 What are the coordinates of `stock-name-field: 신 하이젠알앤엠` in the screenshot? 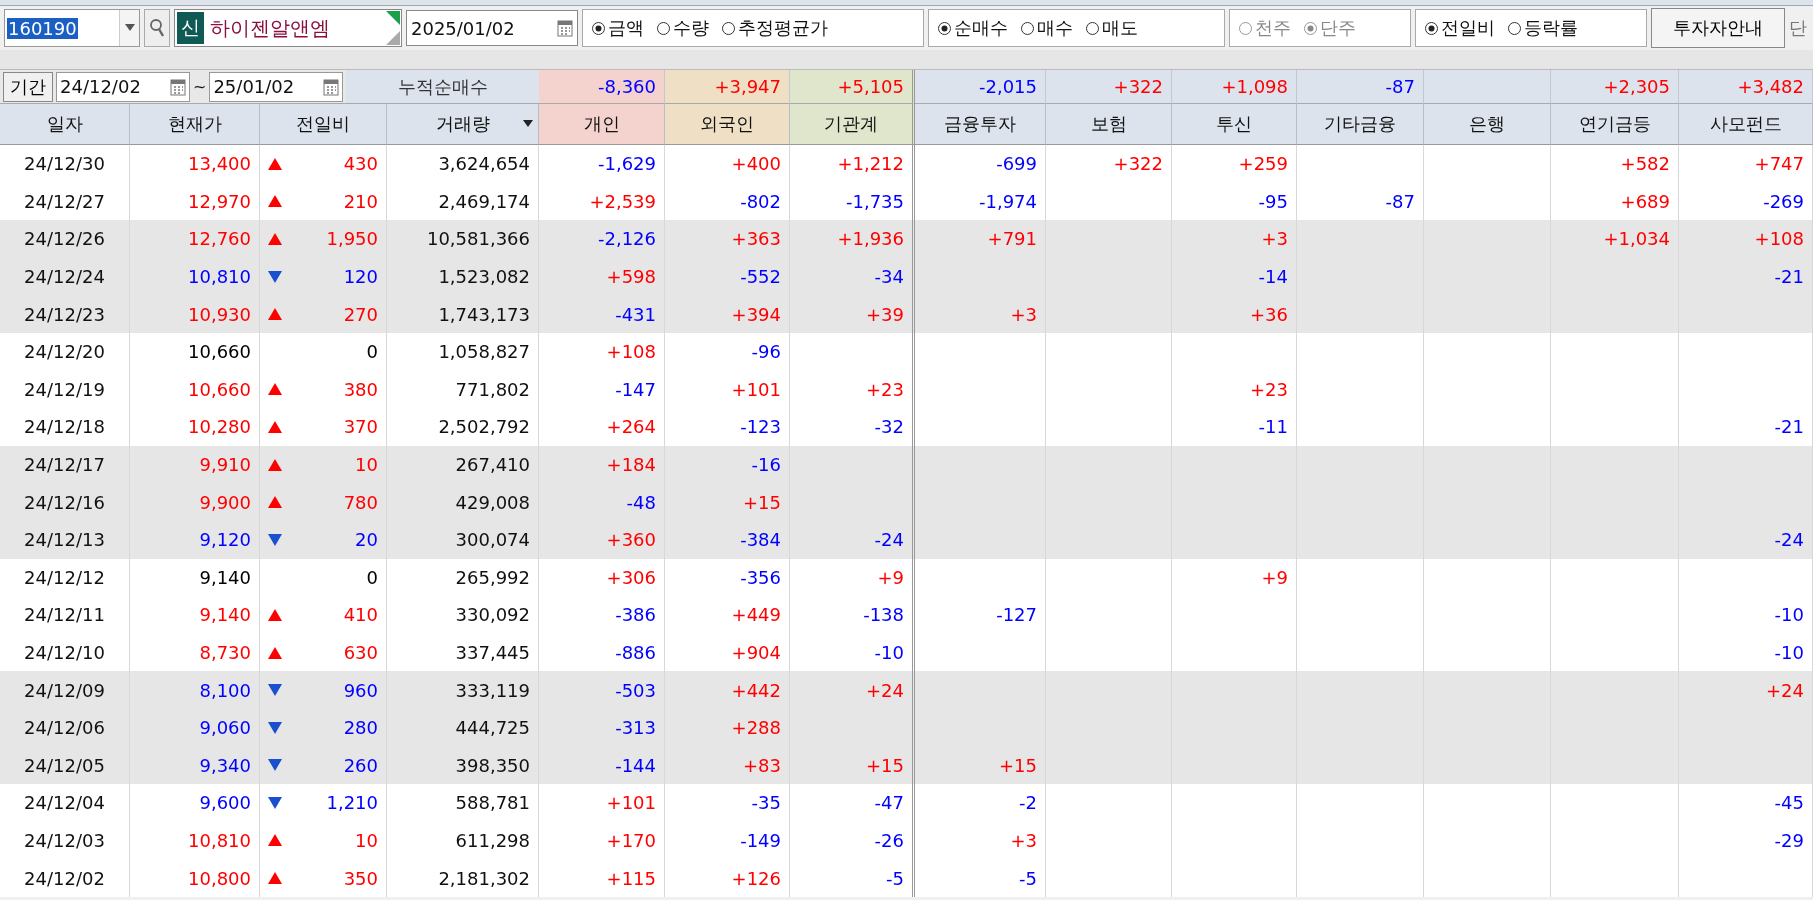 It's located at (288, 28).